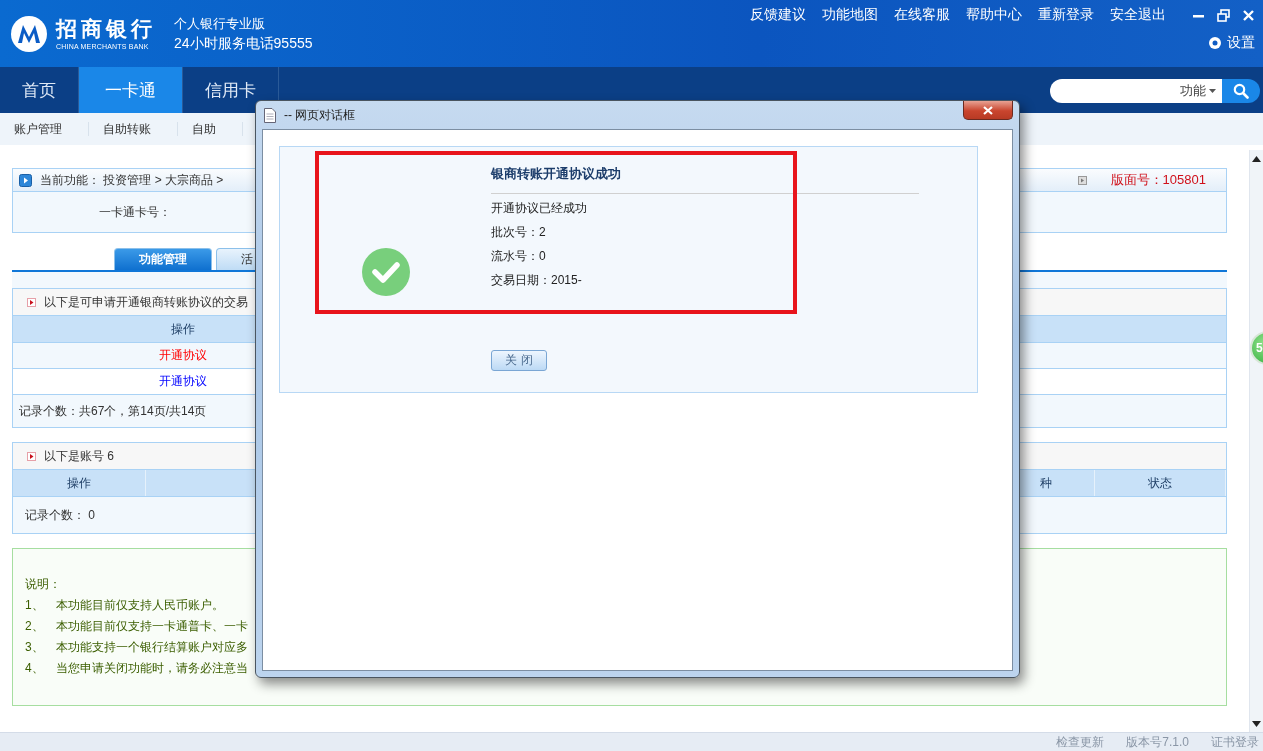  I want to click on restore-icon, so click(1223, 15).